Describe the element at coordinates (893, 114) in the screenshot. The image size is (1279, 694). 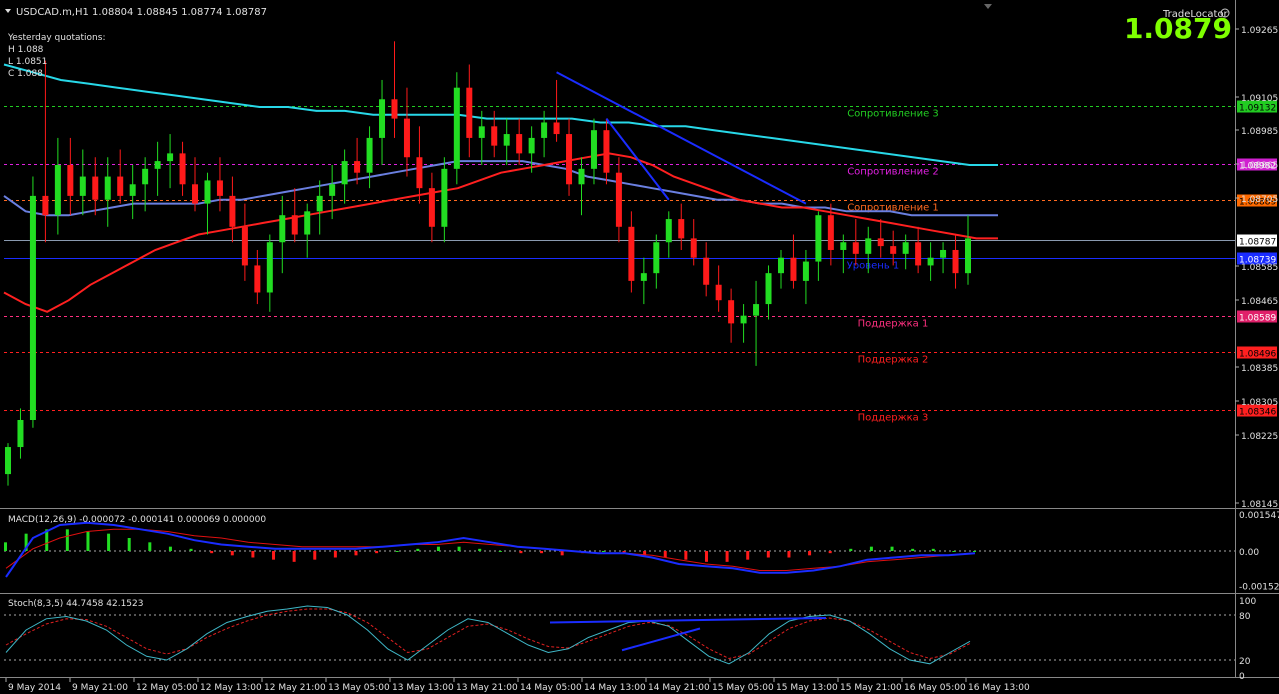
I see `level-label: Сопротивление 3` at that location.